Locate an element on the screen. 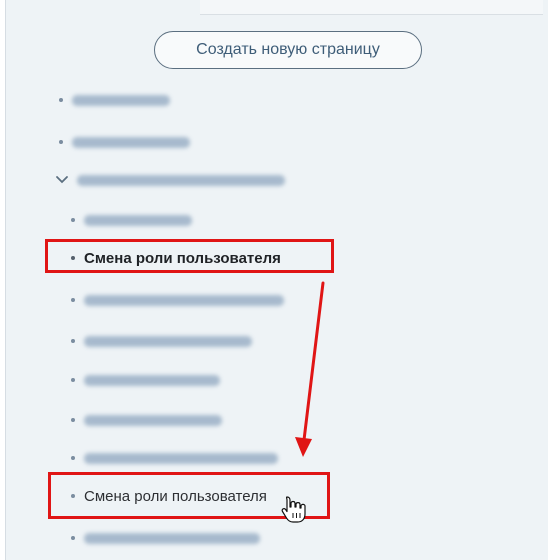 The height and width of the screenshot is (560, 548). tree-item-expanded is located at coordinates (170, 180).